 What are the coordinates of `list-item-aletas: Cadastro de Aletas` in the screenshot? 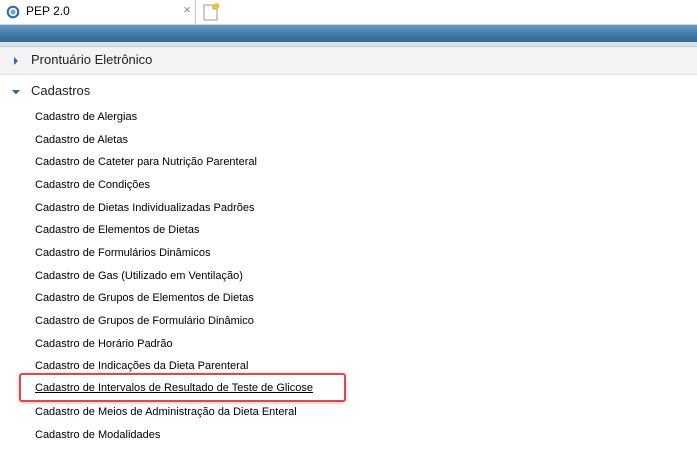 It's located at (81, 140).